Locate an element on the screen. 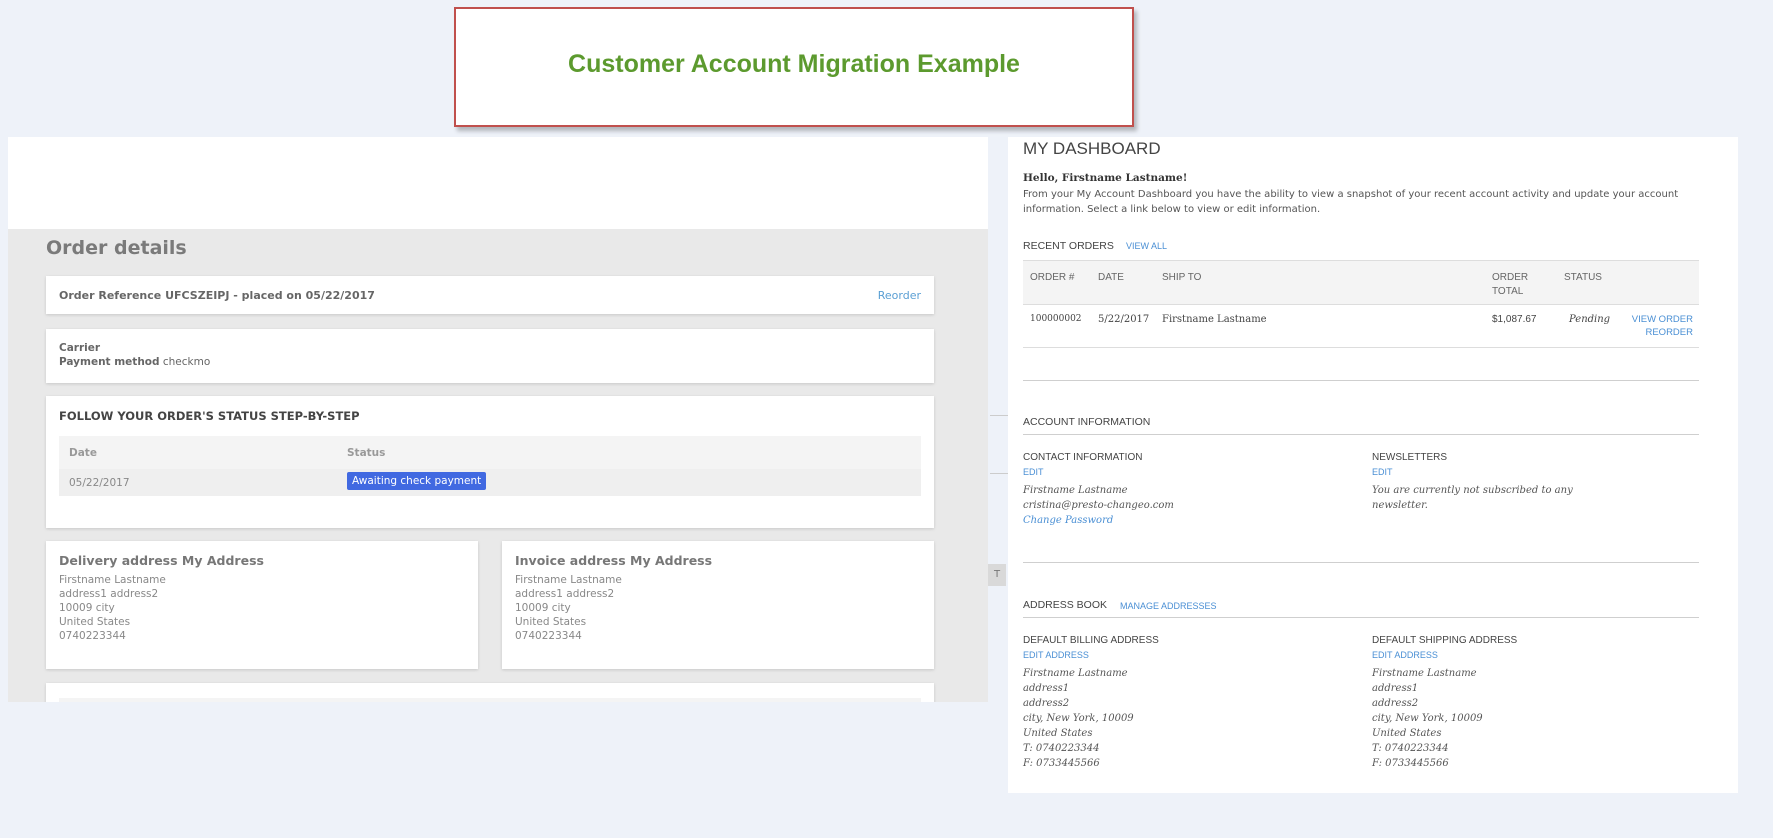 This screenshot has width=1773, height=838. change-password-link: Change Password is located at coordinates (1098, 520).